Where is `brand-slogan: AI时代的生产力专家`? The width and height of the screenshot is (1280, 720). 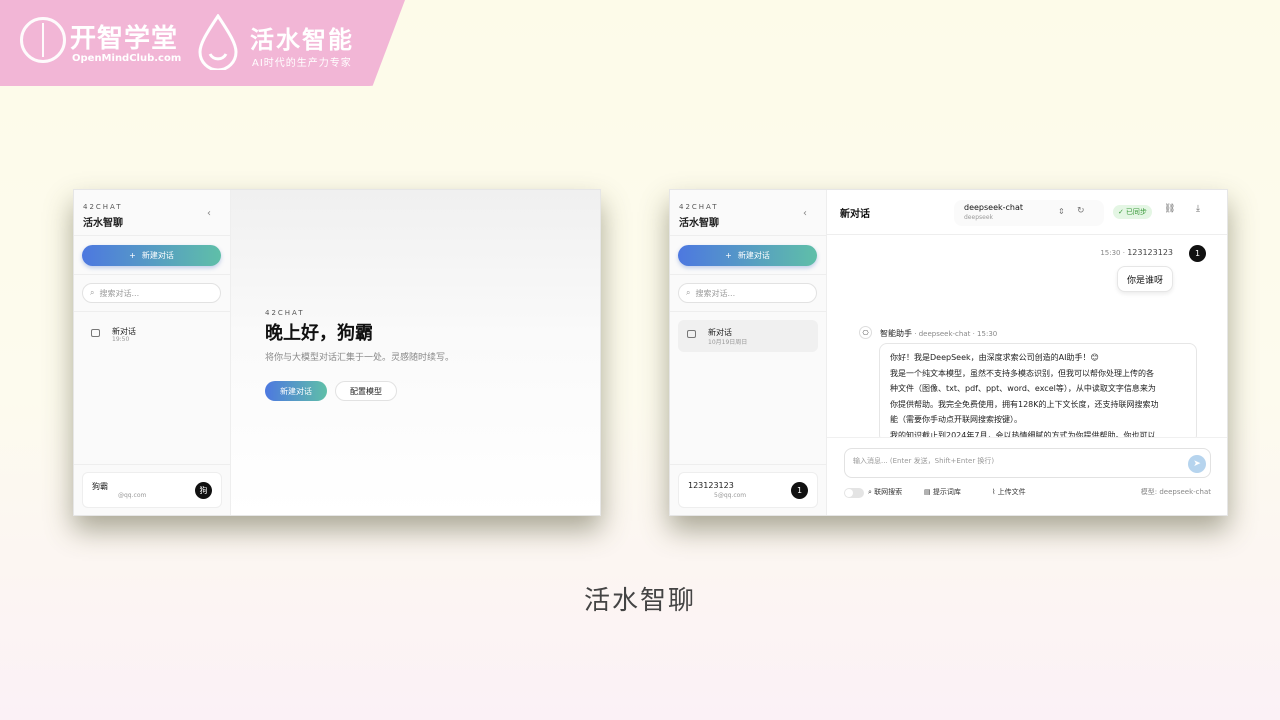 brand-slogan: AI时代的生产力专家 is located at coordinates (302, 63).